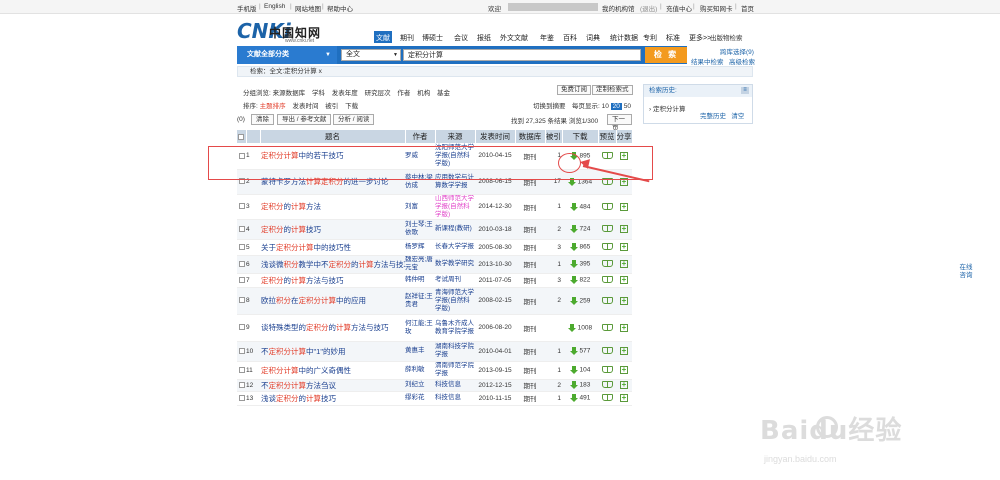  I want to click on tab-newspaper: 报纸, so click(484, 37).